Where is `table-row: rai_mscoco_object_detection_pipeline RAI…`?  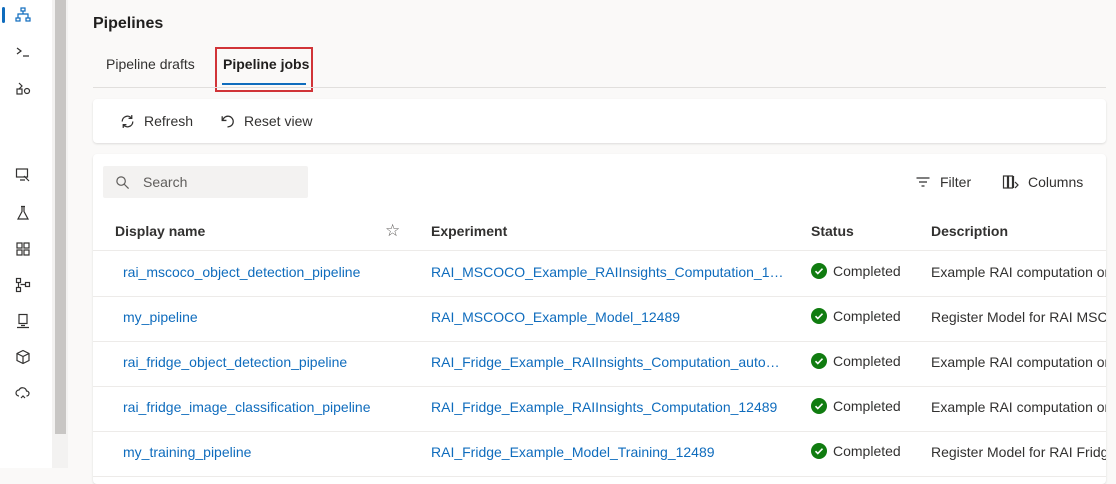 table-row: rai_mscoco_object_detection_pipeline RAI… is located at coordinates (599, 274).